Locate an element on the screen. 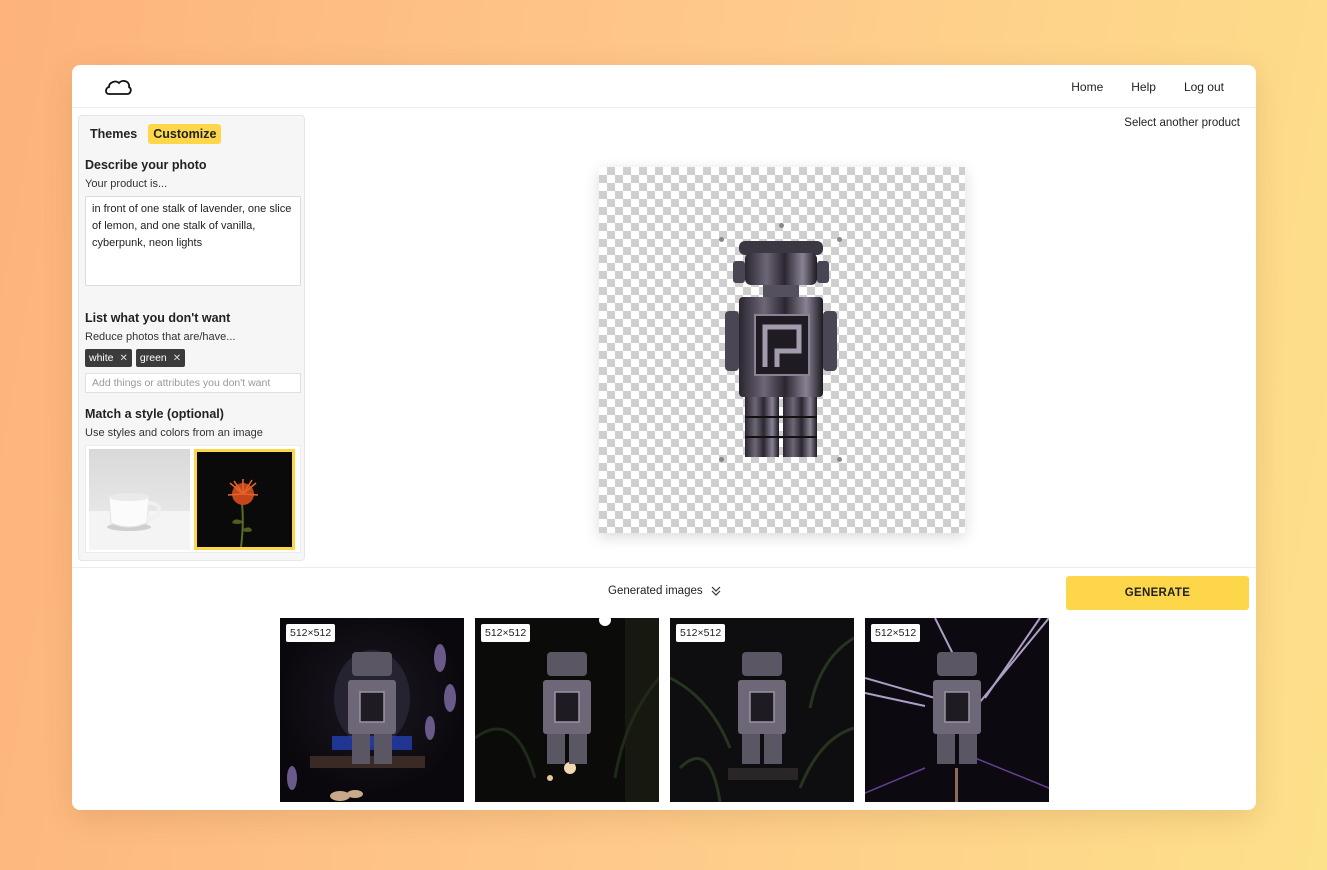 The image size is (1327, 870). product-robot-bottle is located at coordinates (783, 350).